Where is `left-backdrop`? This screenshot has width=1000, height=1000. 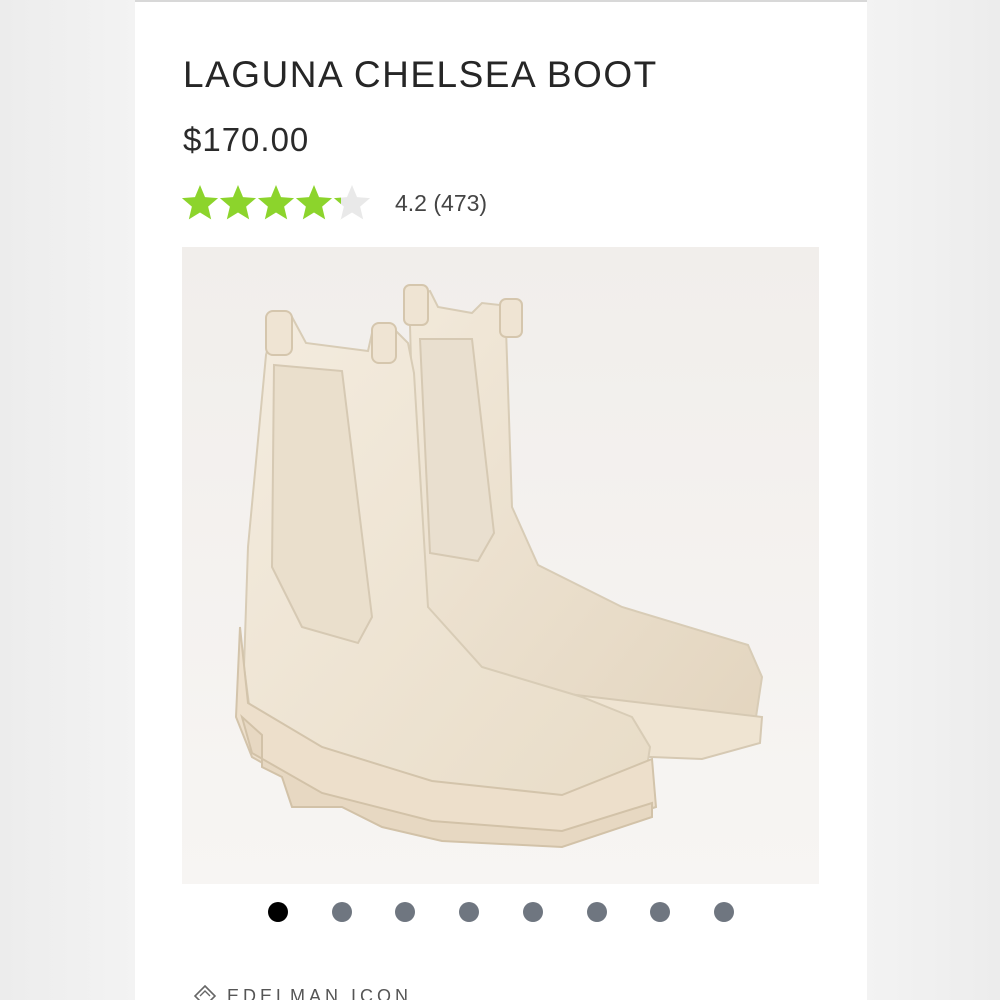 left-backdrop is located at coordinates (67, 500).